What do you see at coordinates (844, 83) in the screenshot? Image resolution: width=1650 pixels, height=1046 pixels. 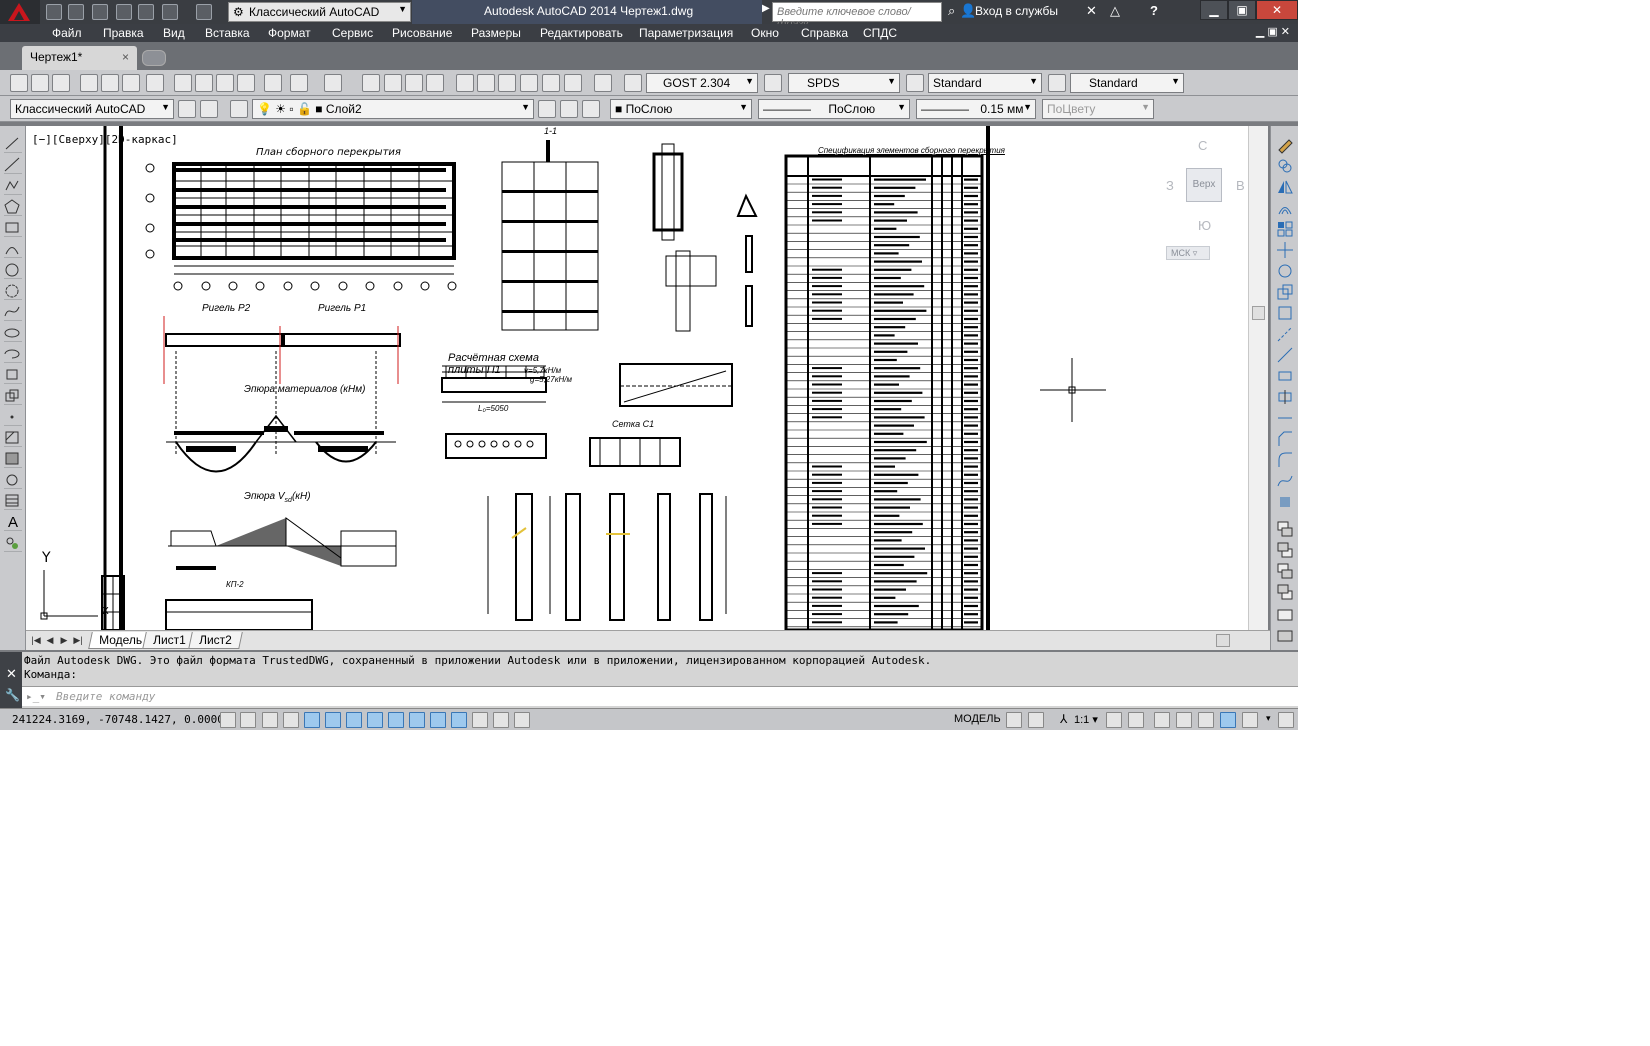 I see `dim-style-select: SPDS ▼` at bounding box center [844, 83].